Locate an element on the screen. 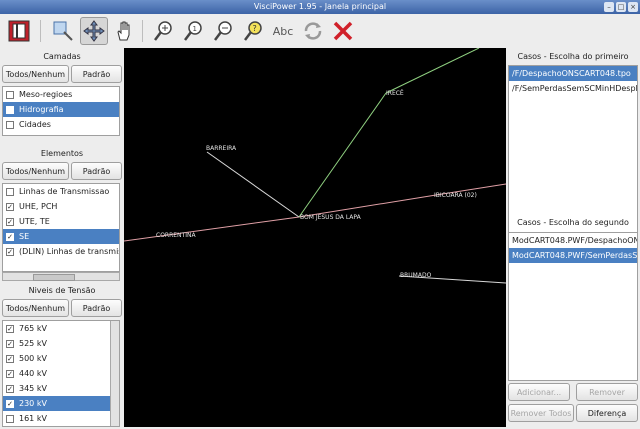 This screenshot has width=640, height=429. svg-text: 1 is located at coordinates (195, 29).